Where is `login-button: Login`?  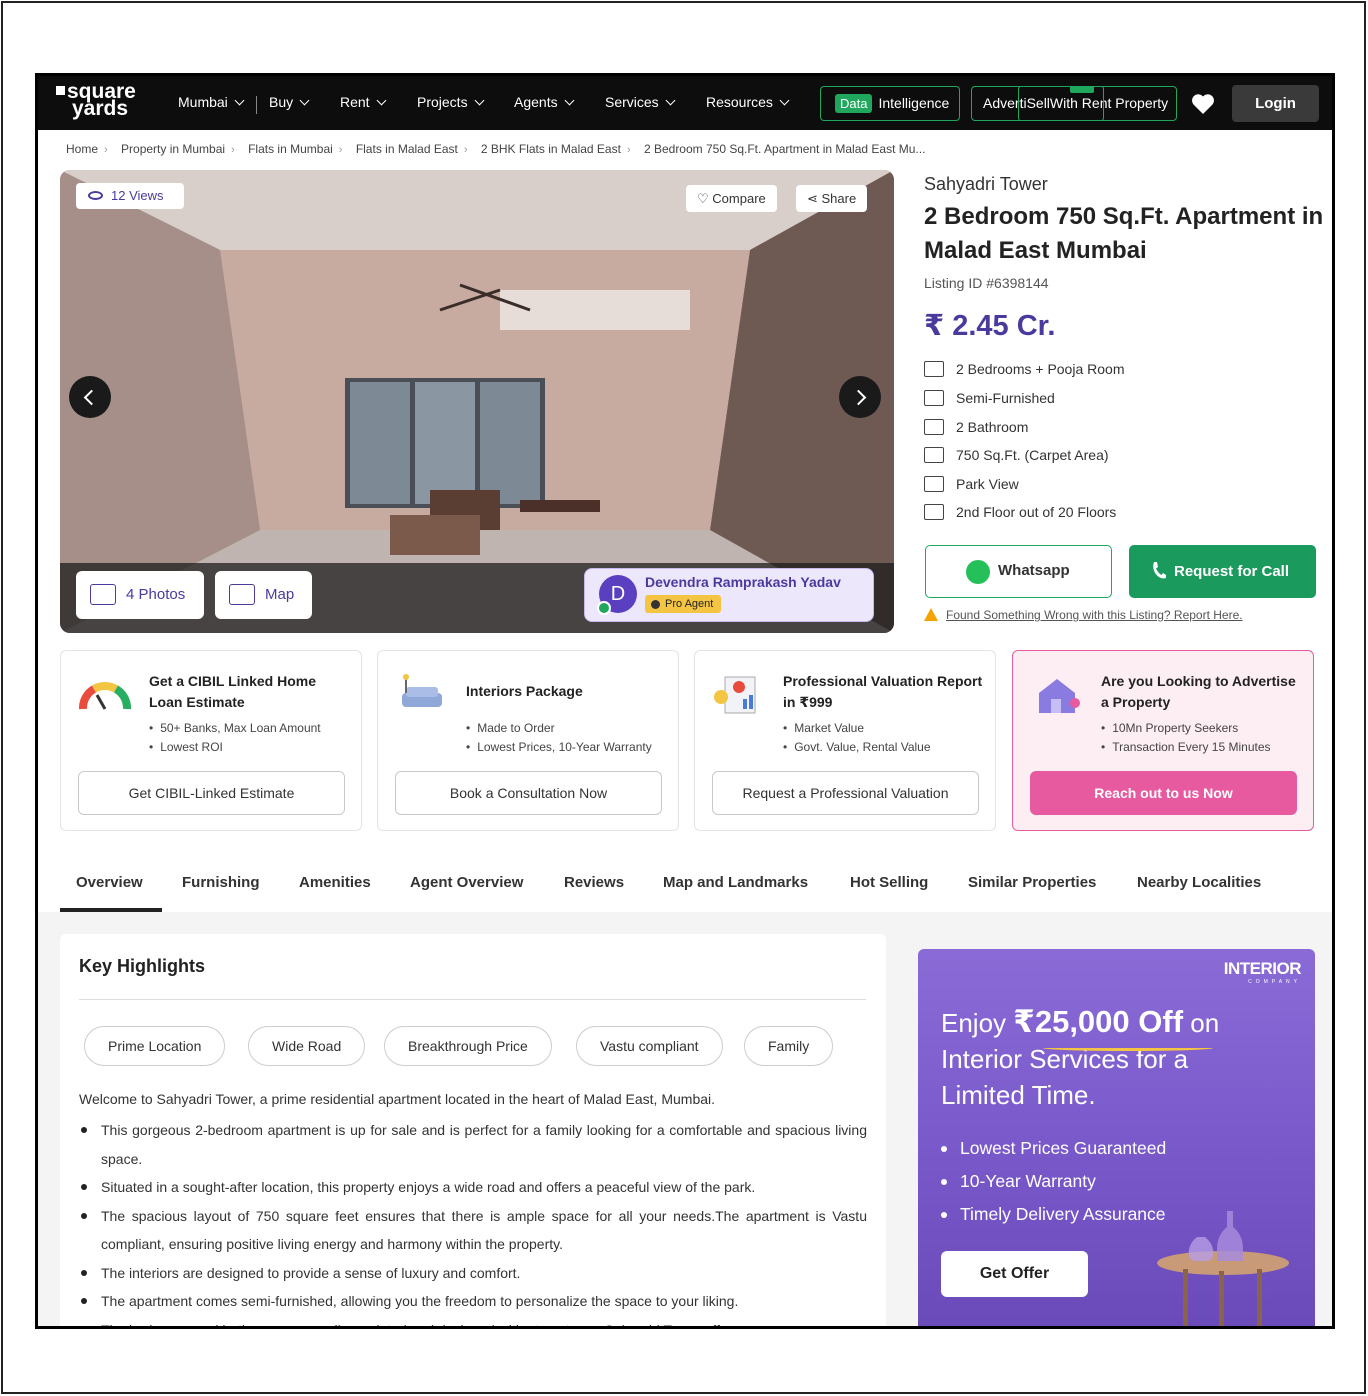 login-button: Login is located at coordinates (1275, 103).